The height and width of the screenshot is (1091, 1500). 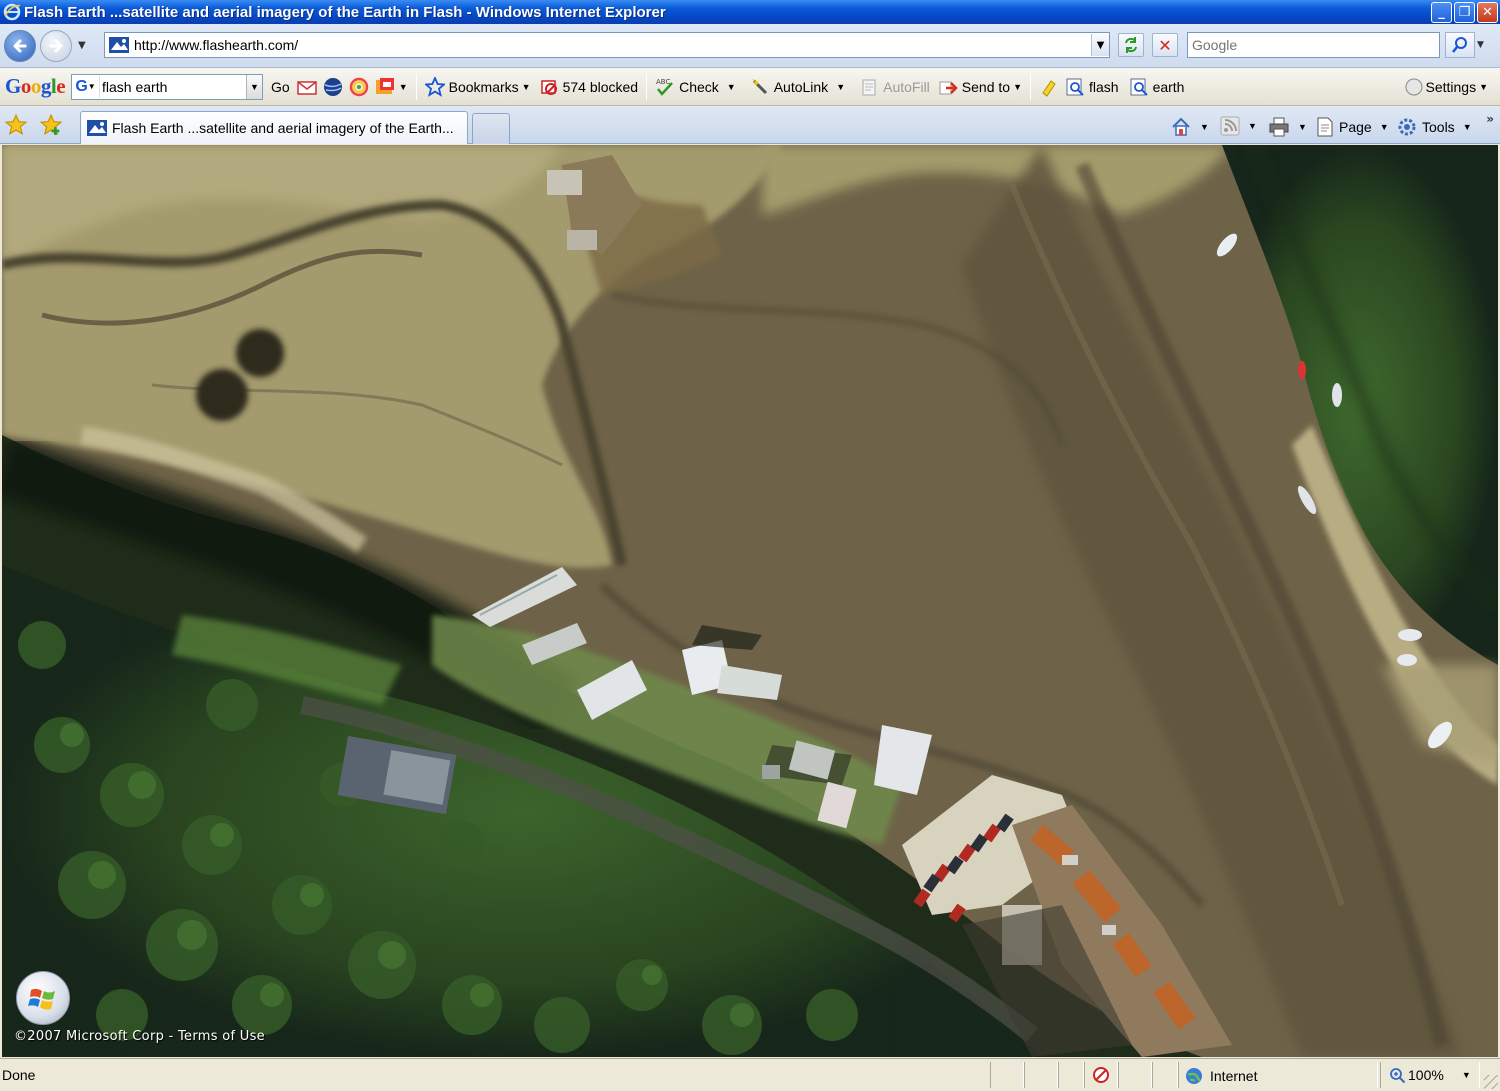 I want to click on add-favorite-icon, so click(x=51, y=124).